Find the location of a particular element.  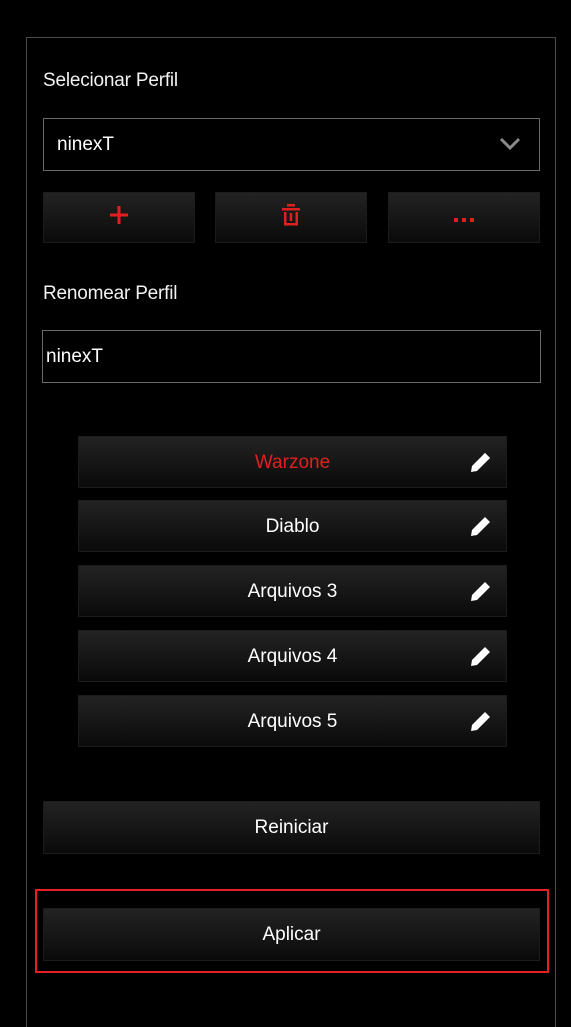

file-item-label: Warzone is located at coordinates (292, 462).